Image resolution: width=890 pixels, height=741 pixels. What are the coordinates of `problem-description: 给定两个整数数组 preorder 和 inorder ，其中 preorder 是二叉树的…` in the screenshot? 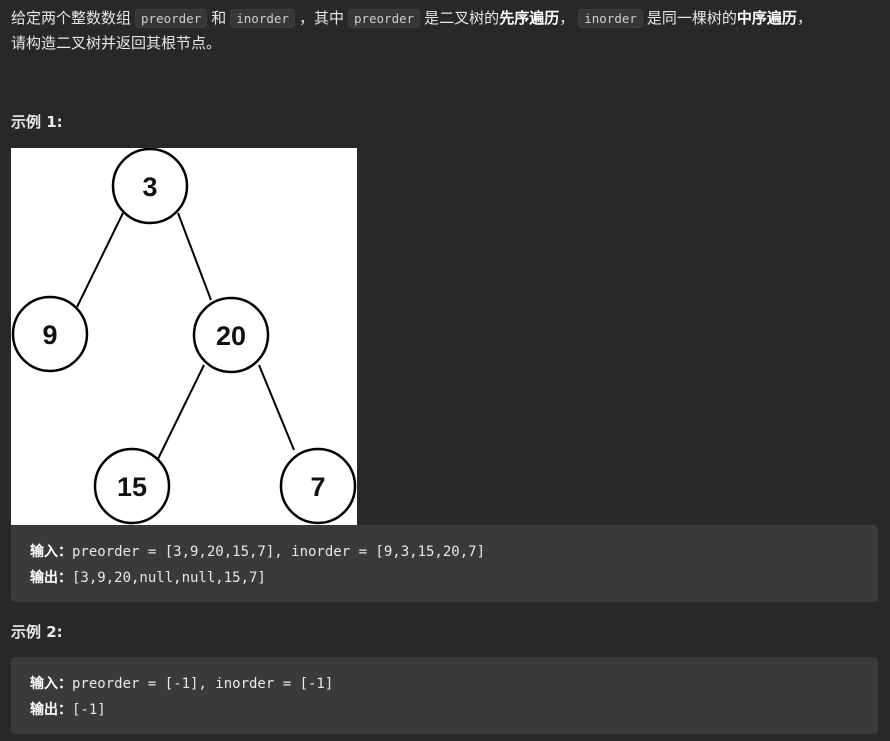 It's located at (445, 30).